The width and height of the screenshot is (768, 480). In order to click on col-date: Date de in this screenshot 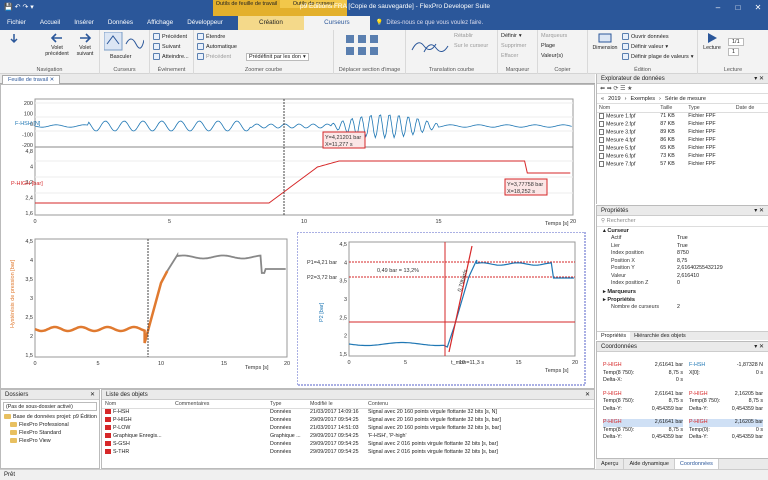, I will do `click(750, 108)`.